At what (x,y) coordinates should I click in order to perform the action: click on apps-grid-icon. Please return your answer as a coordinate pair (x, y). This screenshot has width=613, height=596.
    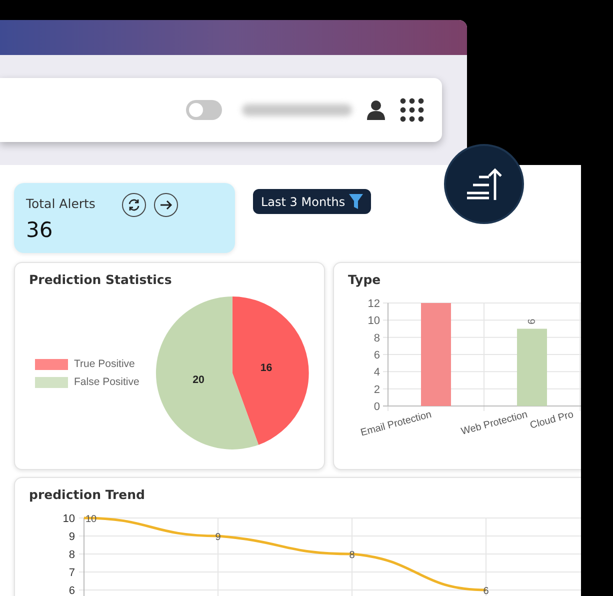
    Looking at the image, I should click on (412, 110).